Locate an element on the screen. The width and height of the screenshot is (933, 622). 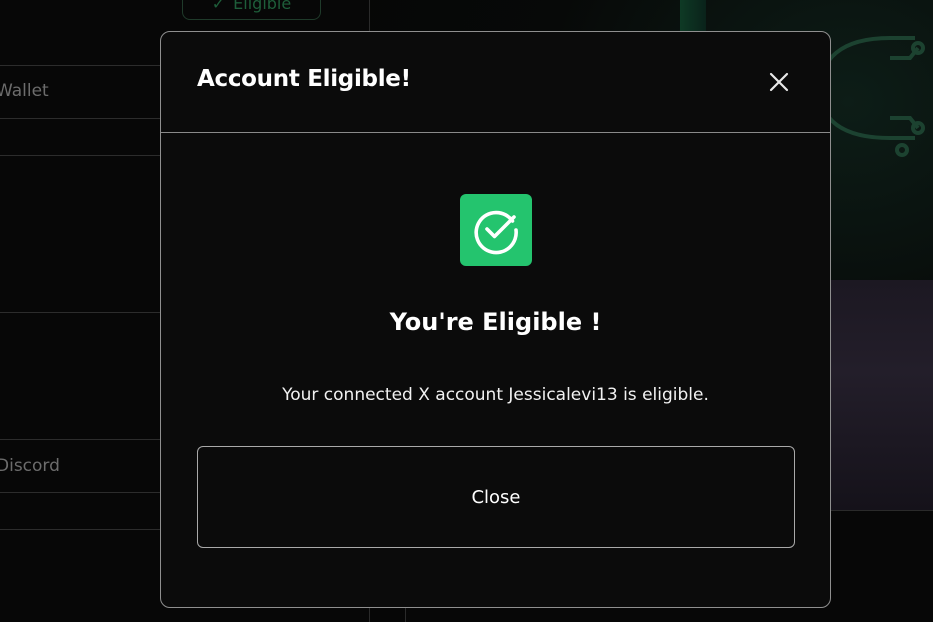
eligible-headline: You're Eligible ! is located at coordinates (495, 322).